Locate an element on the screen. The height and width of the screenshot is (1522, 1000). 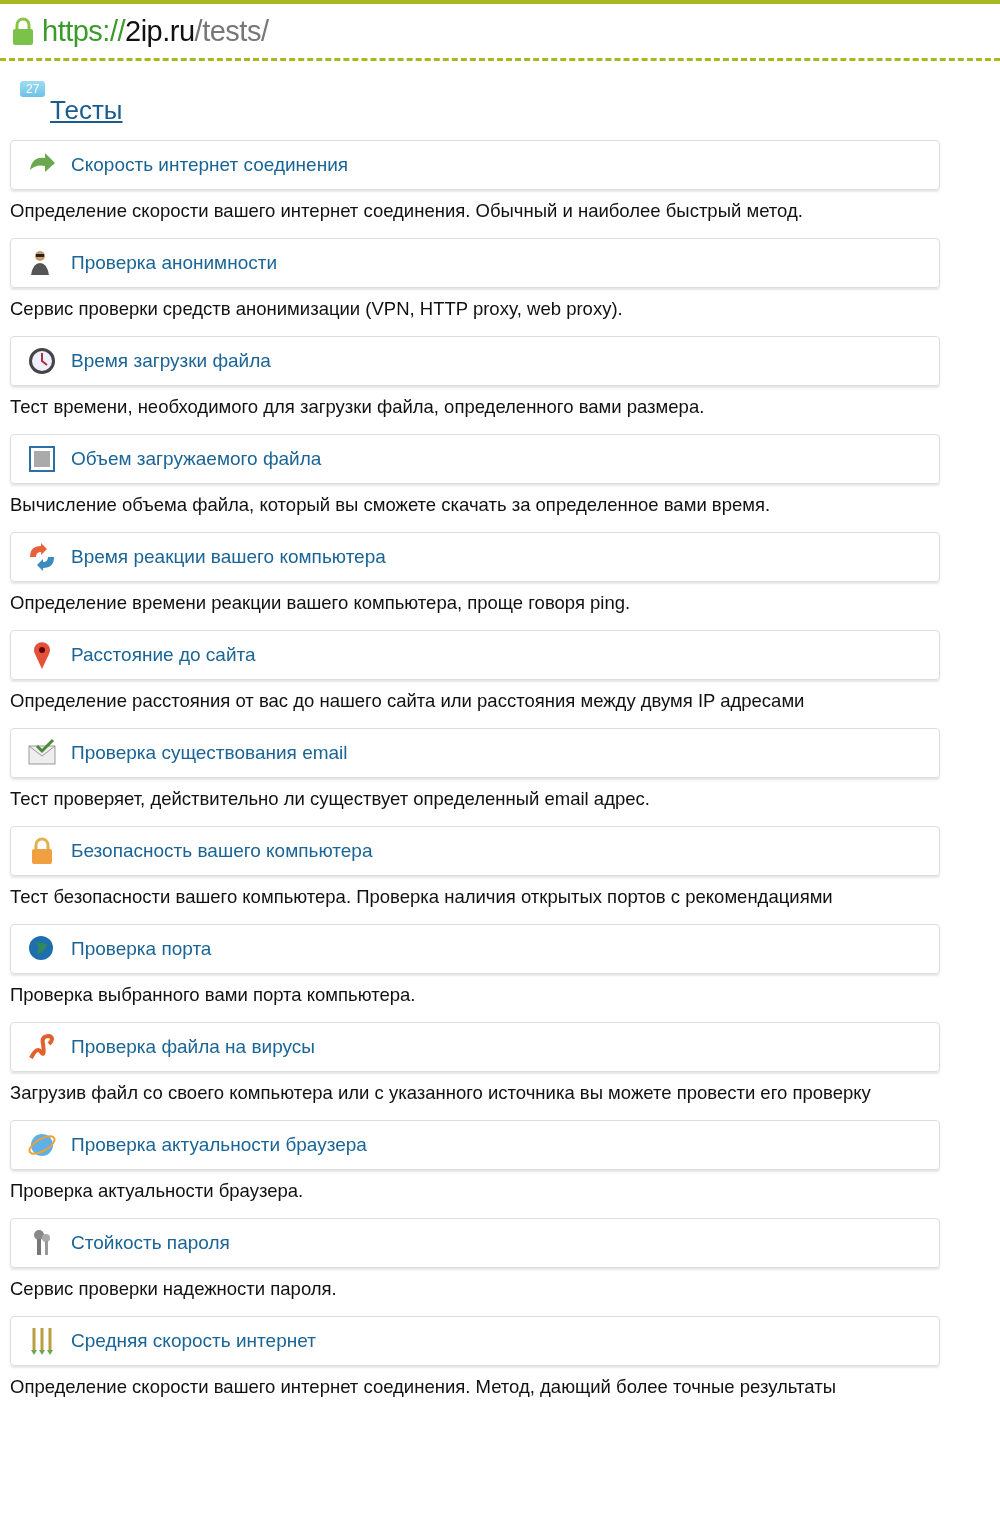
test-description: Проверка выбранного вами порта компьютера. is located at coordinates (213, 995).